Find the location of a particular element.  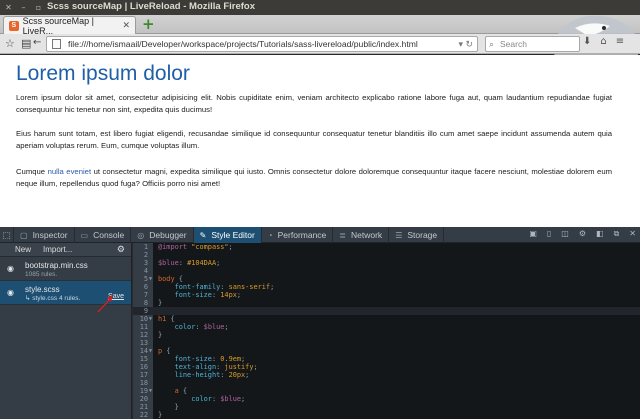

undock-icon: ⧉ is located at coordinates (617, 234).